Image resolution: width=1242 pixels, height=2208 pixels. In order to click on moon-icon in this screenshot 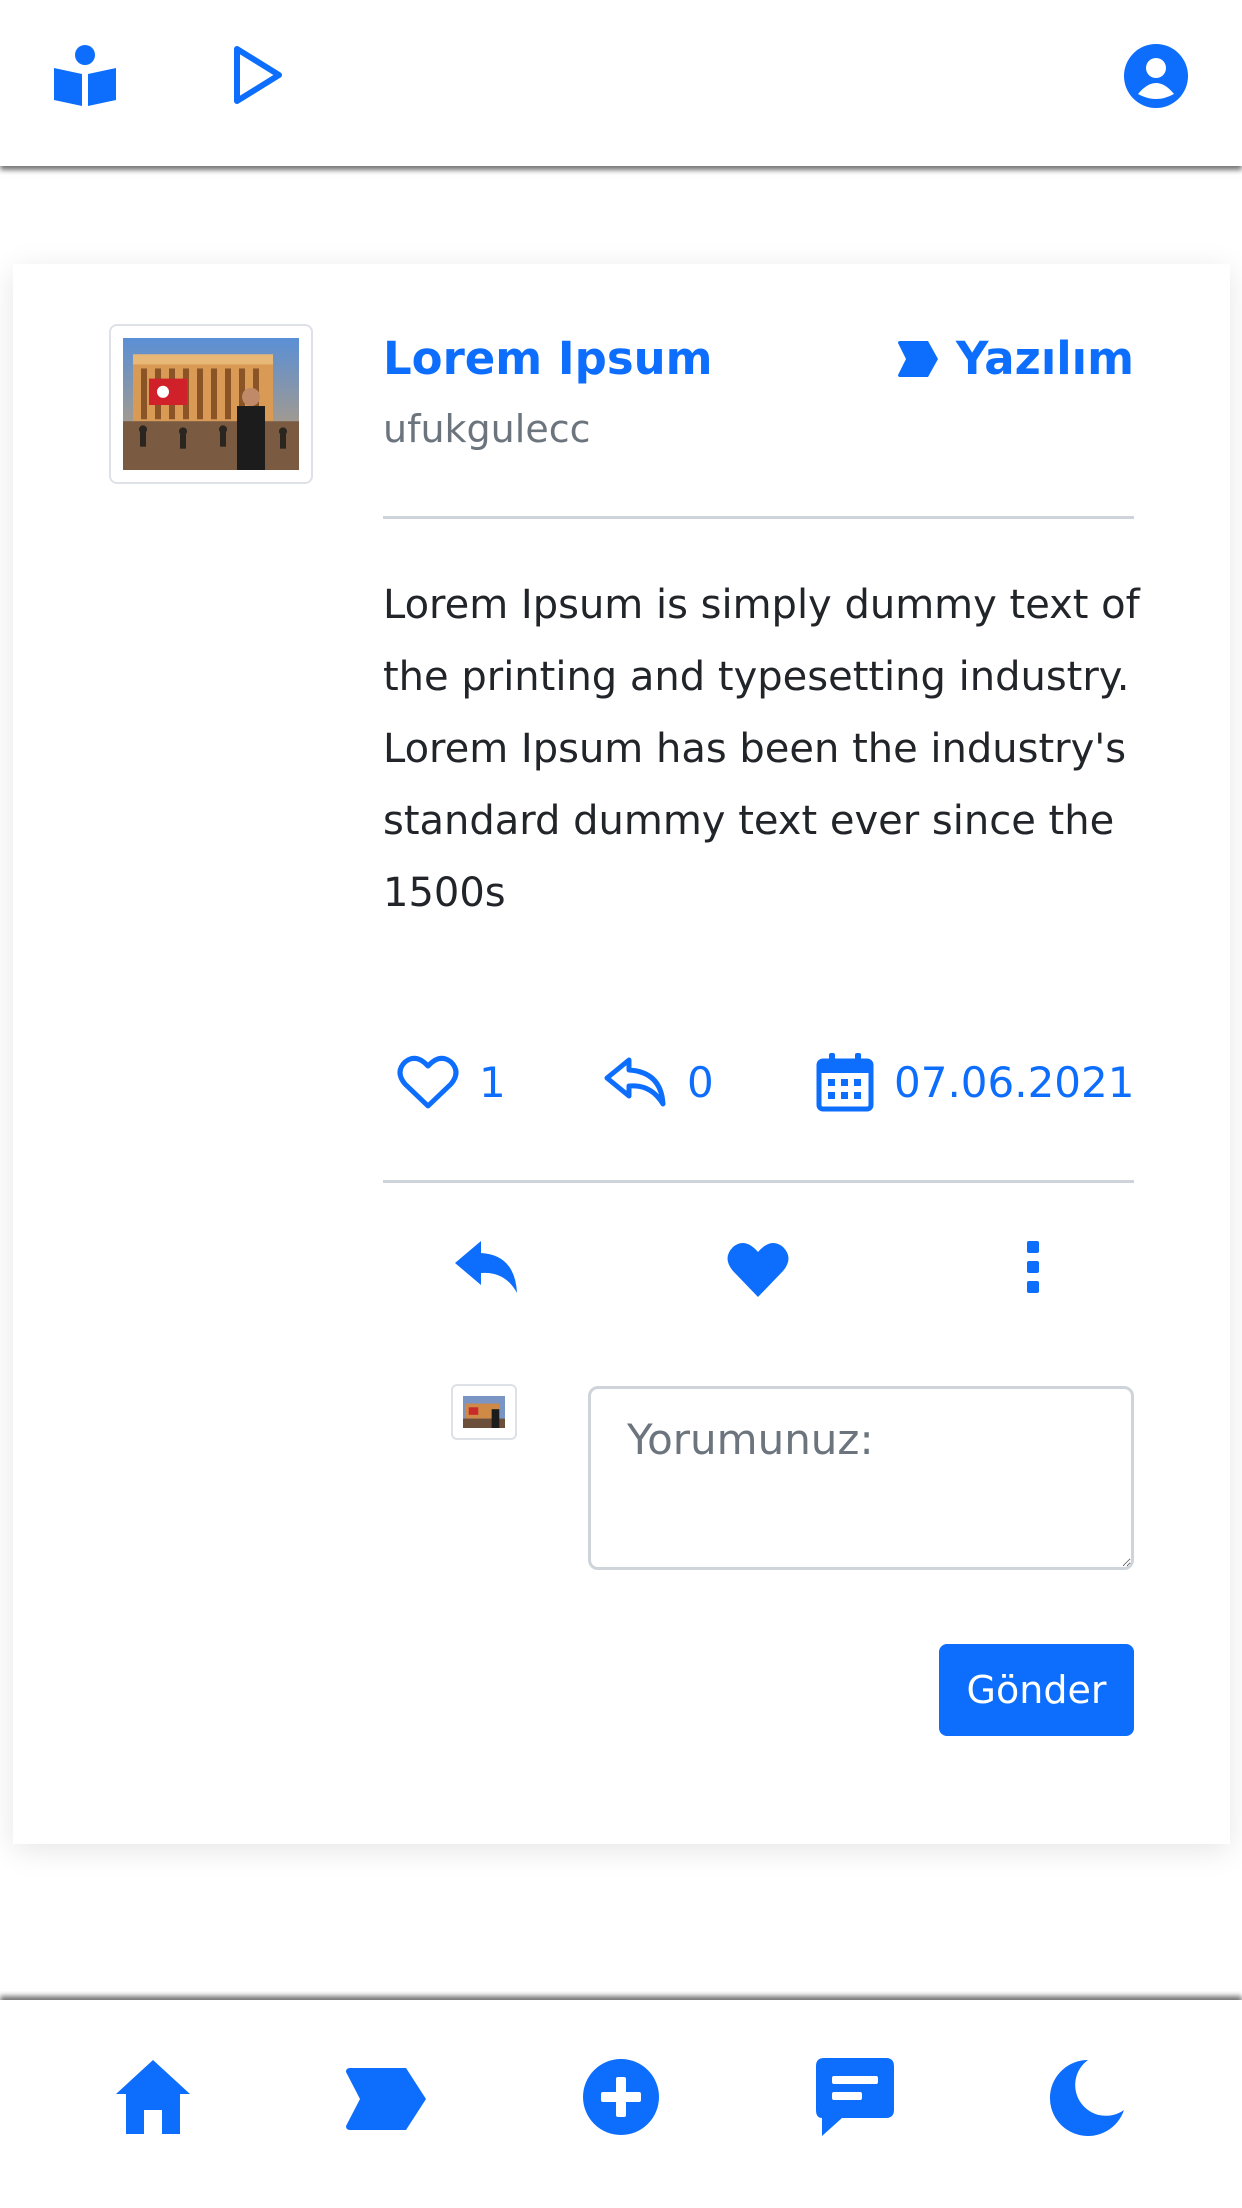, I will do `click(1087, 2097)`.